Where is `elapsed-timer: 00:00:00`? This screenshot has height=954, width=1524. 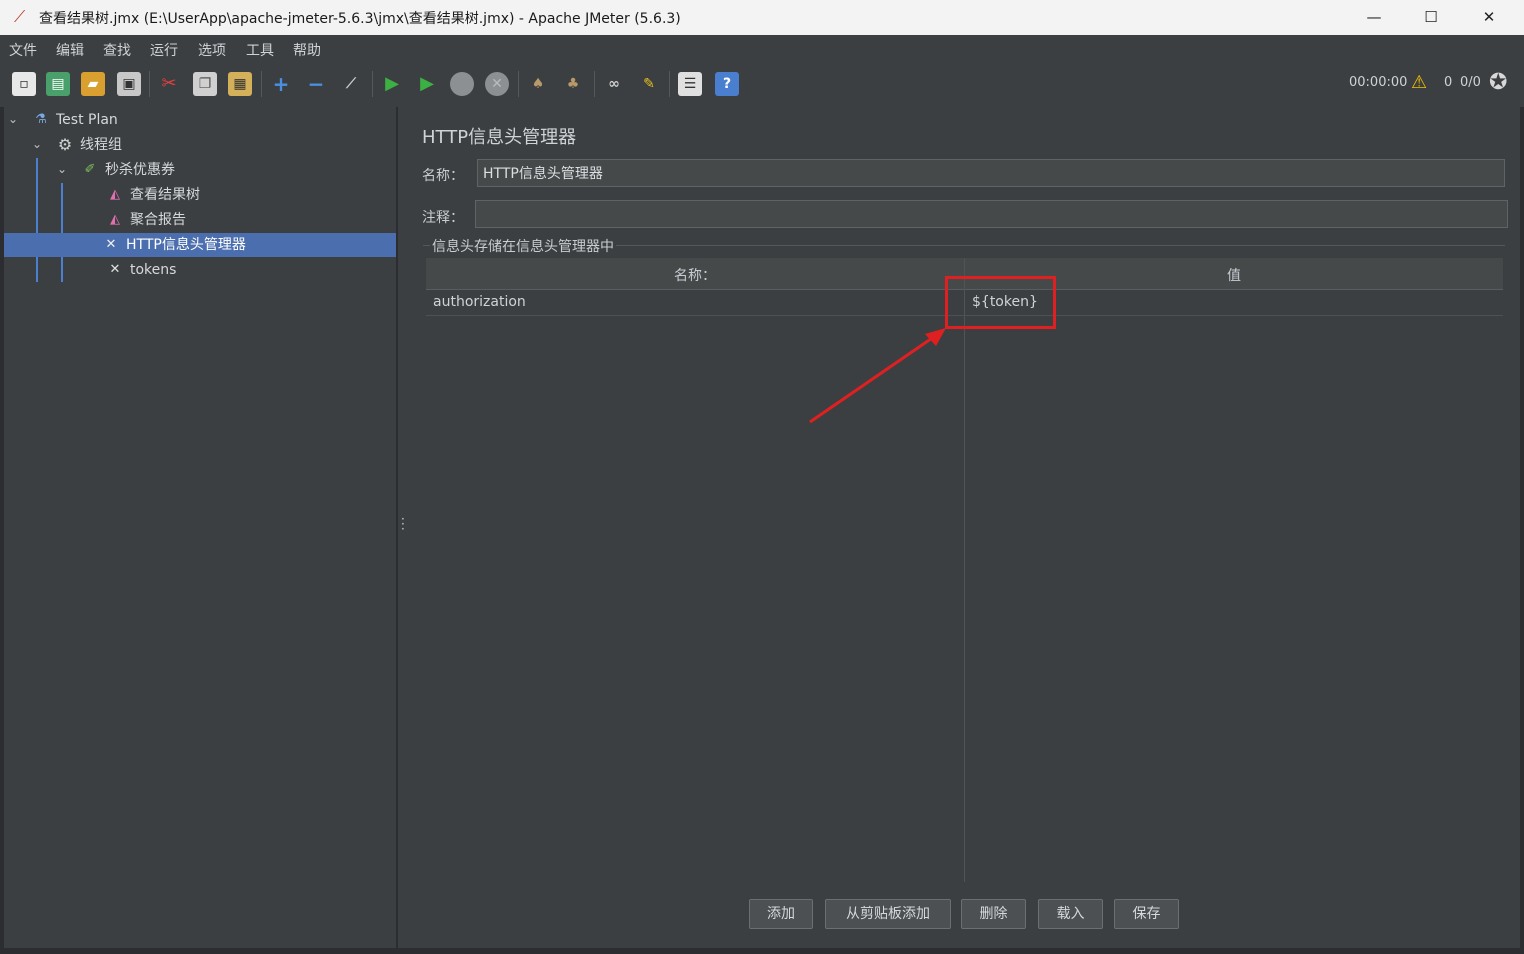
elapsed-timer: 00:00:00 is located at coordinates (1378, 82).